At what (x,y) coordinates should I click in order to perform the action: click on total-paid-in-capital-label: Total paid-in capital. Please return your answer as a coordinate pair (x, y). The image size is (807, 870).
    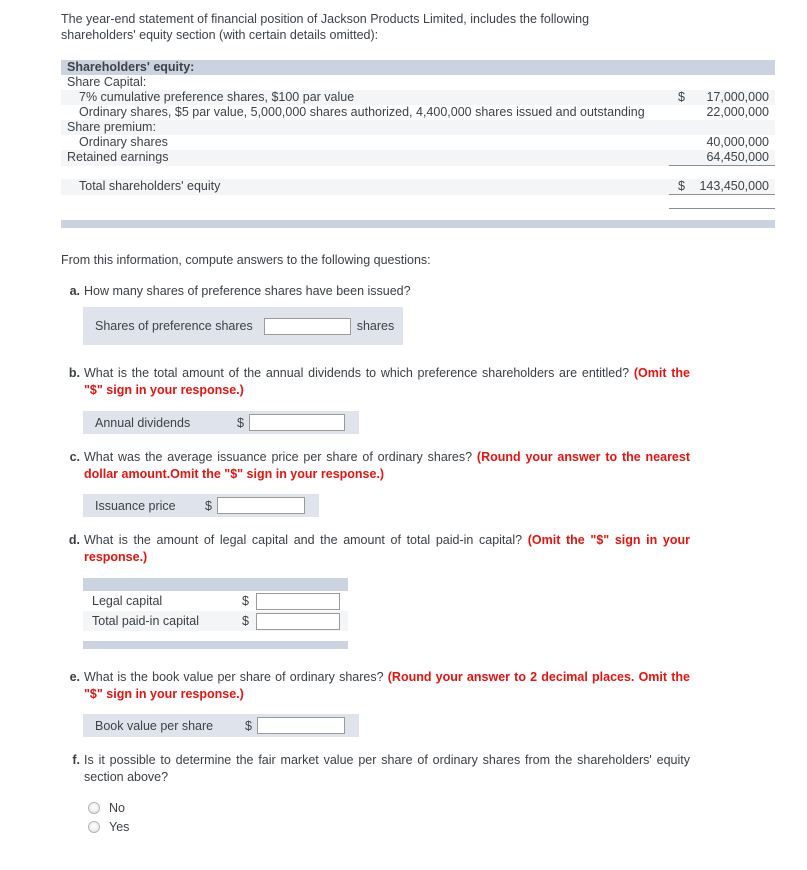
    Looking at the image, I should click on (146, 621).